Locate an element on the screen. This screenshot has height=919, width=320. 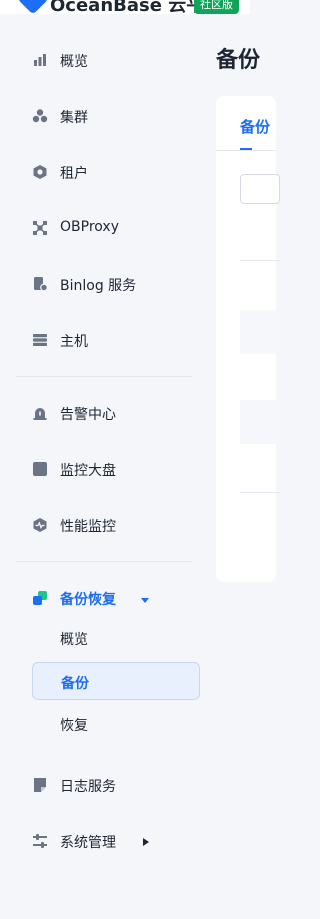
sidebar-item-host: 主机 is located at coordinates (100, 340).